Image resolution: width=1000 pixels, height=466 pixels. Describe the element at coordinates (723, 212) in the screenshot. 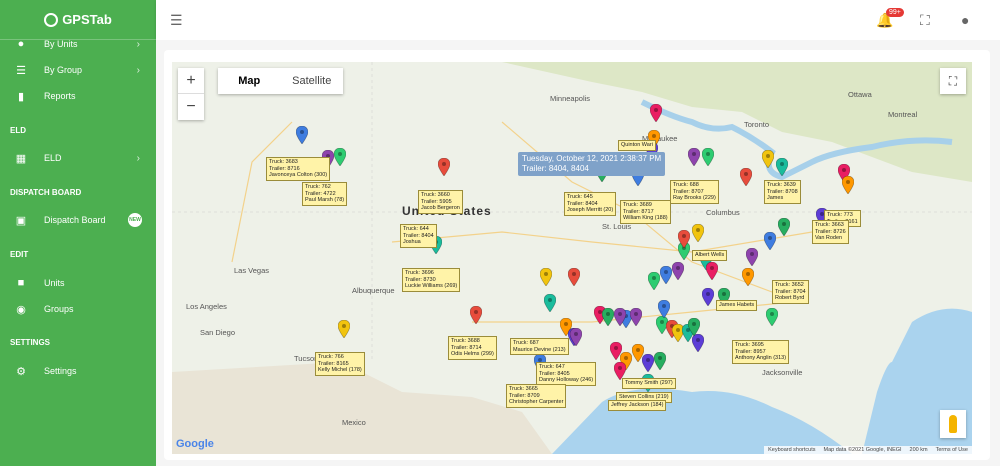

I see `place-label: Columbus` at that location.